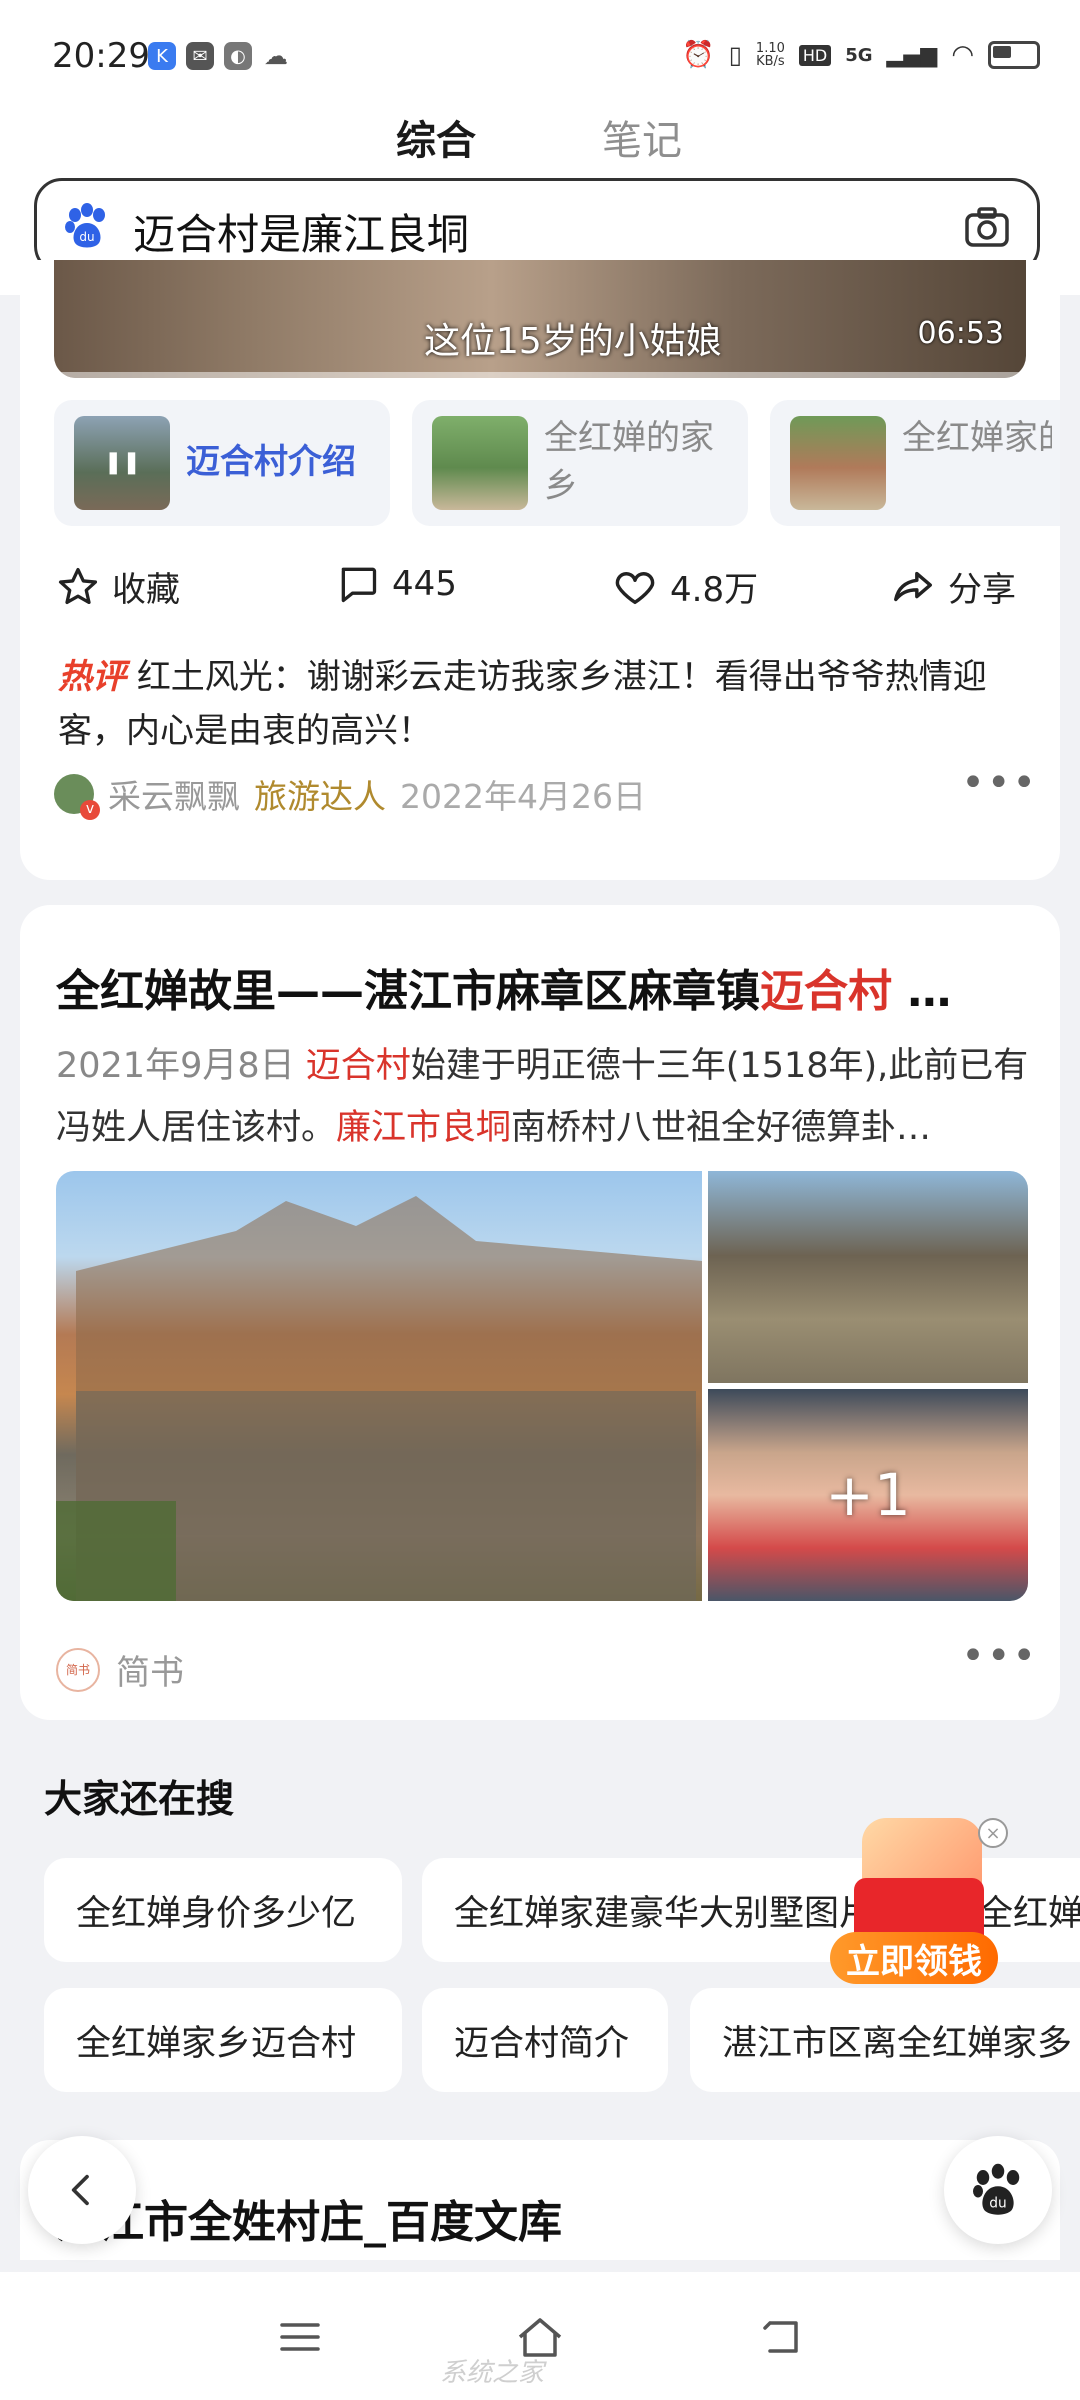 This screenshot has height=2400, width=1080. Describe the element at coordinates (815, 55) in the screenshot. I see `hd-badge: HD` at that location.